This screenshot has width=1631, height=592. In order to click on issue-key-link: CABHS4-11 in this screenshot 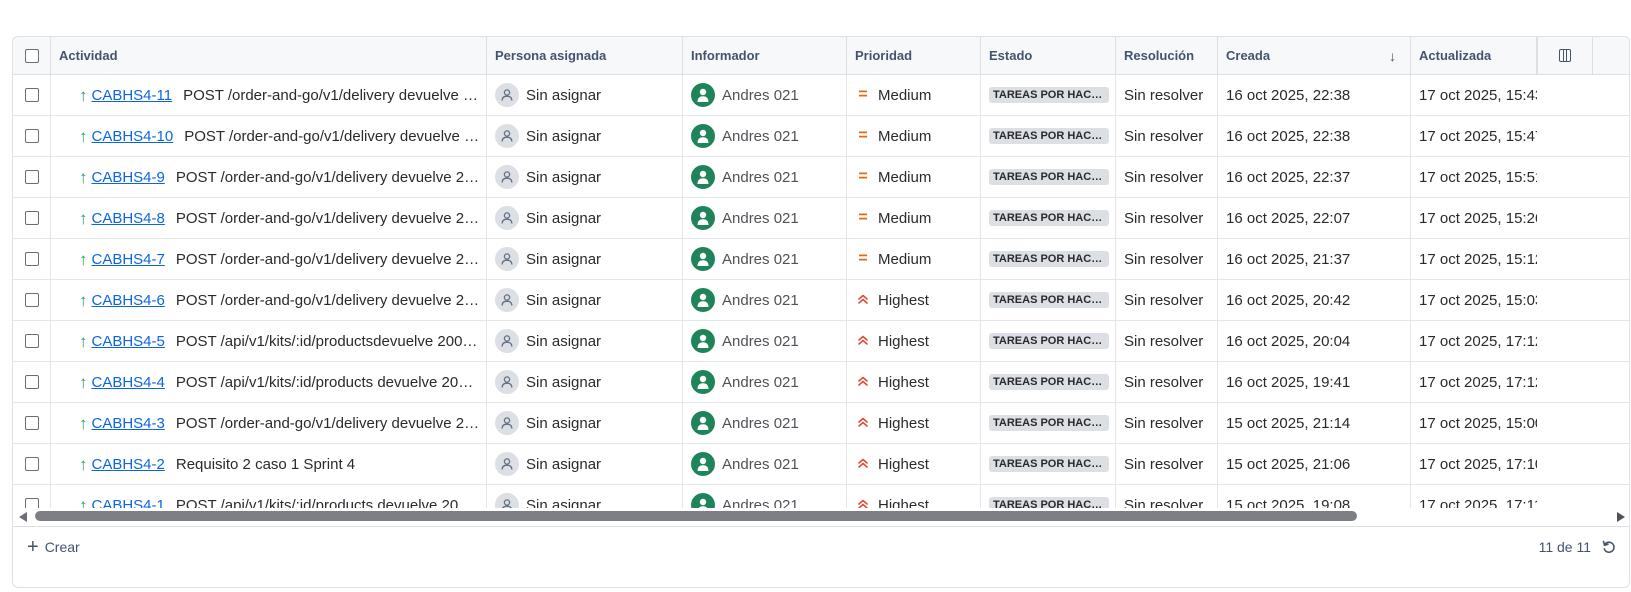, I will do `click(132, 95)`.